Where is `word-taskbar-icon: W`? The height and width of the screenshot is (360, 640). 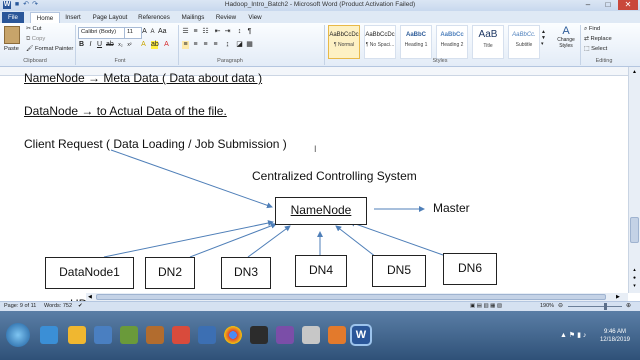
word-taskbar-icon: W is located at coordinates (361, 335).